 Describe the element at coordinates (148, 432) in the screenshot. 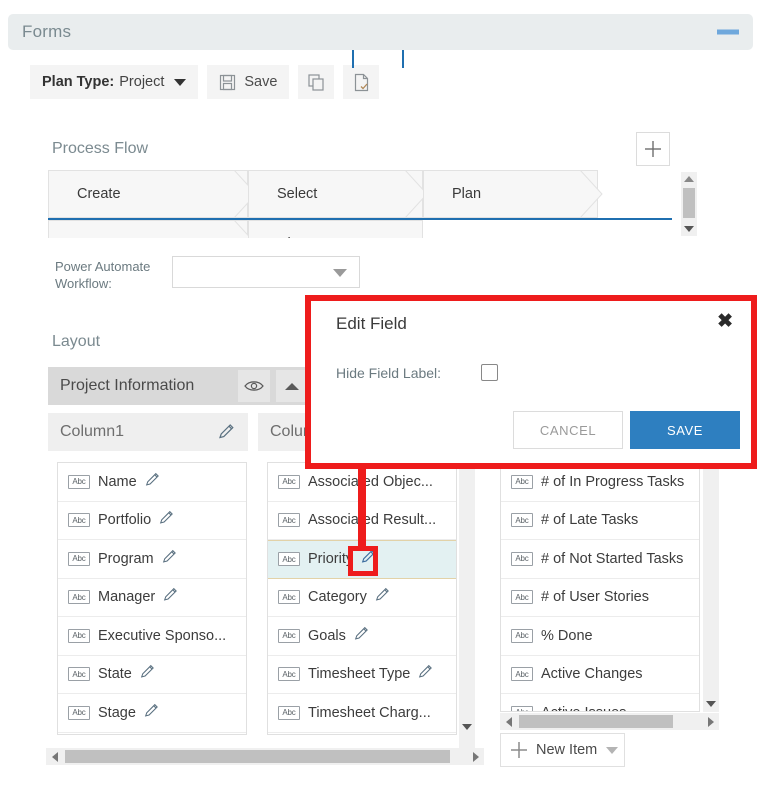

I see `column-header-column1: Column1` at that location.